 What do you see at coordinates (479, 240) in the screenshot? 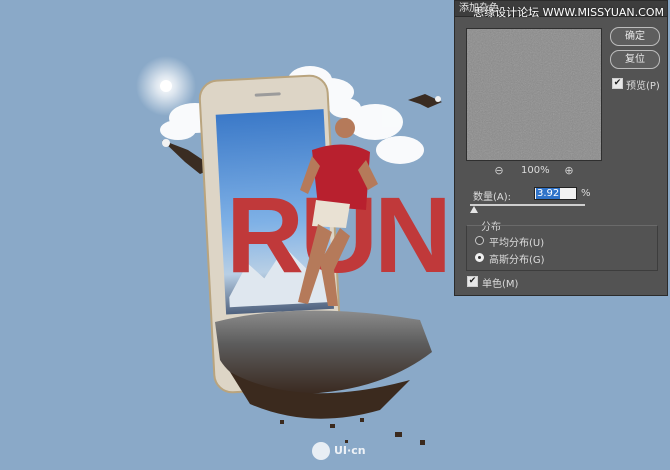
I see `radio-uniform` at bounding box center [479, 240].